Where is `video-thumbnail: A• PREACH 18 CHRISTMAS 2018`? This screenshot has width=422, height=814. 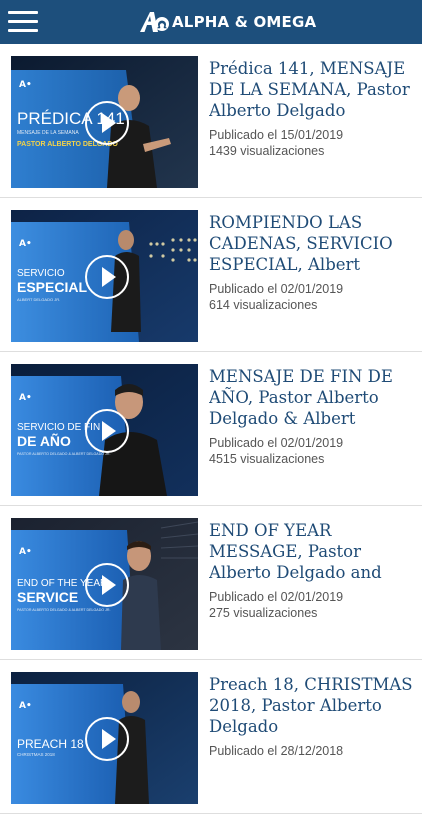
video-thumbnail: A• PREACH 18 CHRISTMAS 2018 is located at coordinates (104, 738).